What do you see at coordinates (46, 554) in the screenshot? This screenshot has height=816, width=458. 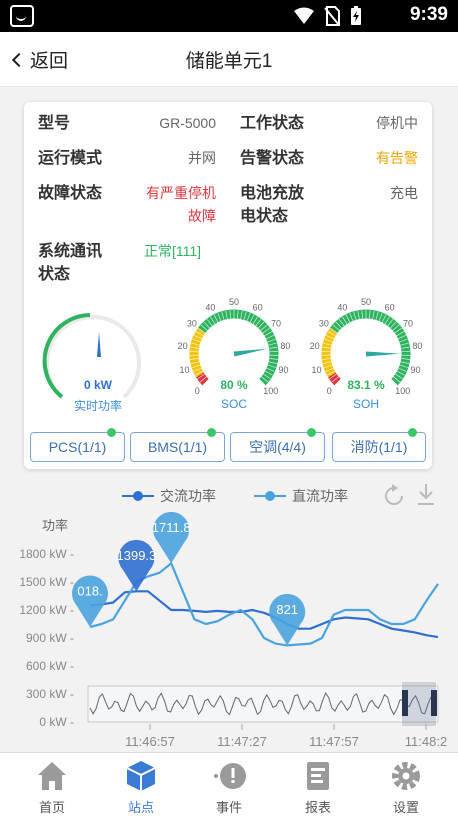 I see `y-tick-label: 1800 kW -` at bounding box center [46, 554].